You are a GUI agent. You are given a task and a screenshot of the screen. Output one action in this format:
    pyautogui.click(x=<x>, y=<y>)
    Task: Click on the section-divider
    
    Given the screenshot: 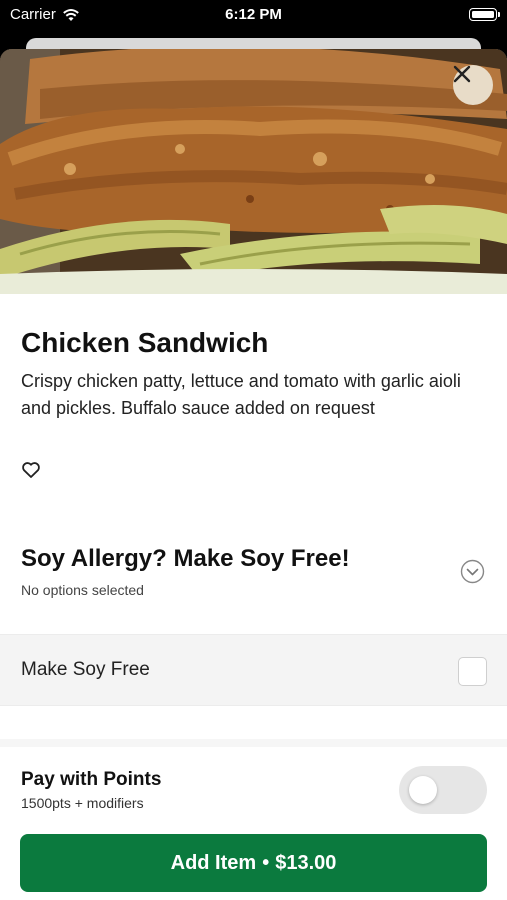 What is the action you would take?
    pyautogui.click(x=253, y=743)
    